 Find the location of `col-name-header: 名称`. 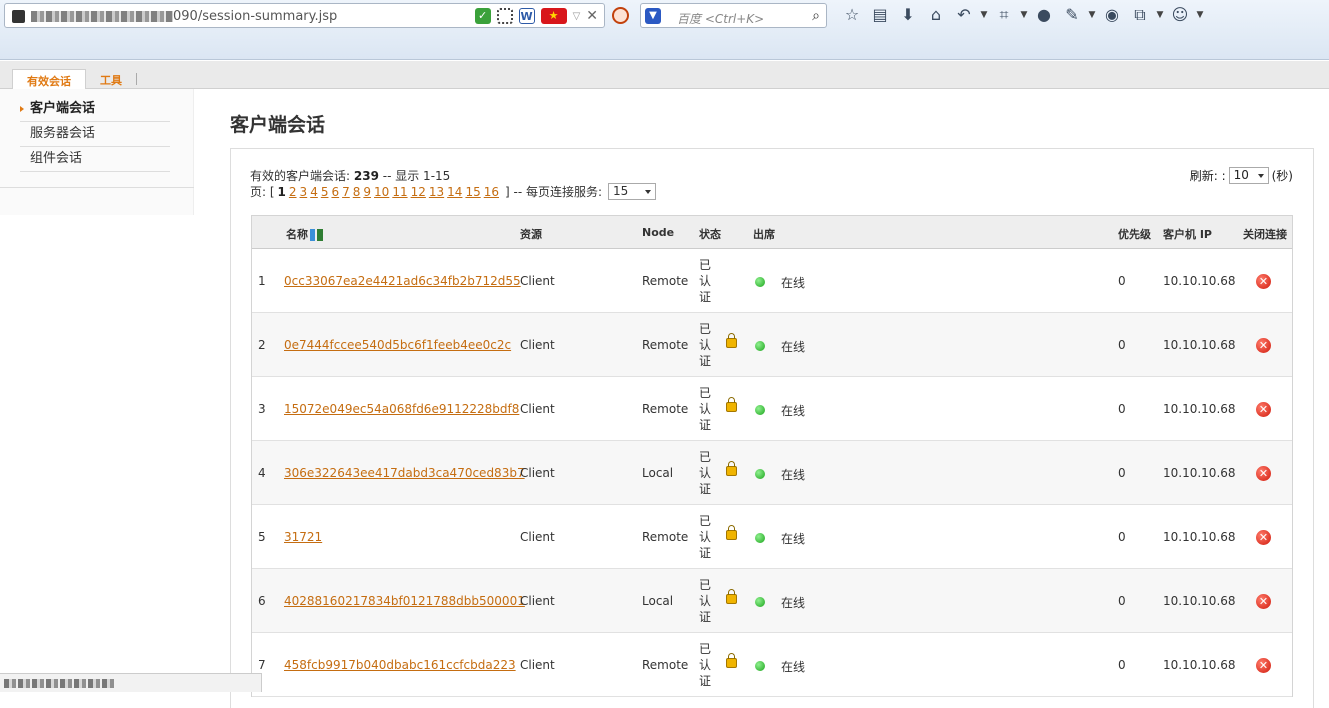

col-name-header: 名称 is located at coordinates (304, 234).